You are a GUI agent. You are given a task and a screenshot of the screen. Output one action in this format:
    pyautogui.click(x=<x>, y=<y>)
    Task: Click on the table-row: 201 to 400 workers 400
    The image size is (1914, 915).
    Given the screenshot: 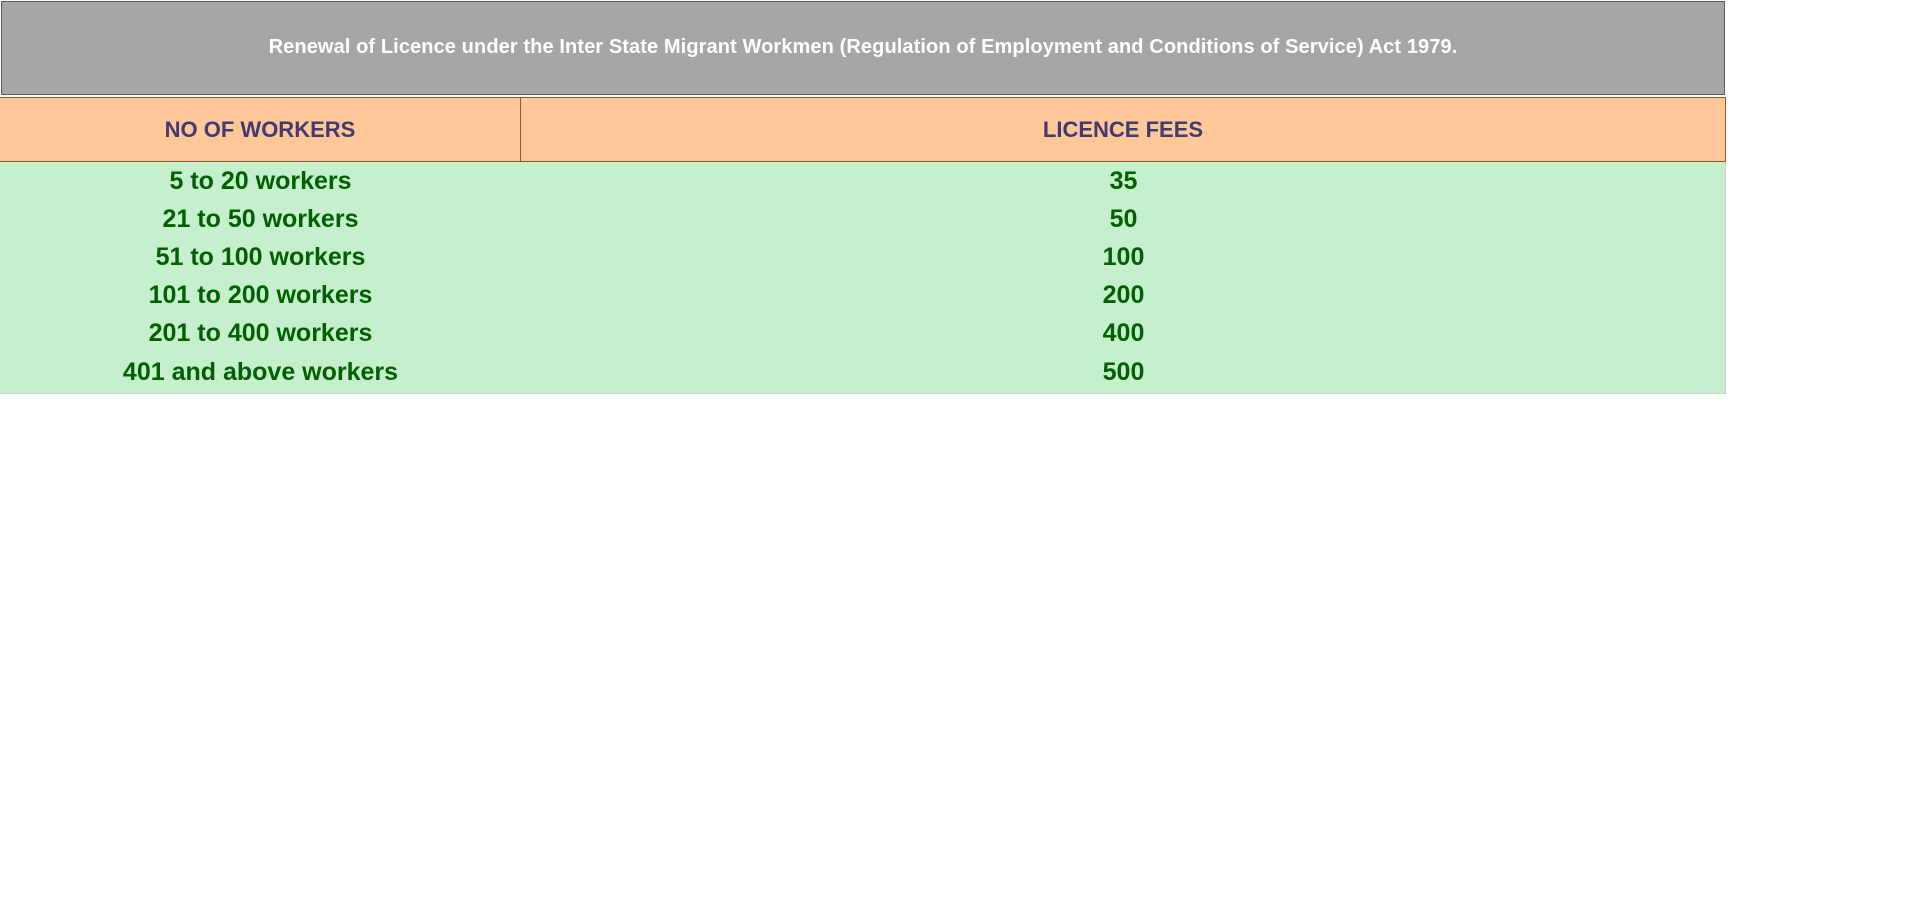 What is the action you would take?
    pyautogui.click(x=863, y=333)
    